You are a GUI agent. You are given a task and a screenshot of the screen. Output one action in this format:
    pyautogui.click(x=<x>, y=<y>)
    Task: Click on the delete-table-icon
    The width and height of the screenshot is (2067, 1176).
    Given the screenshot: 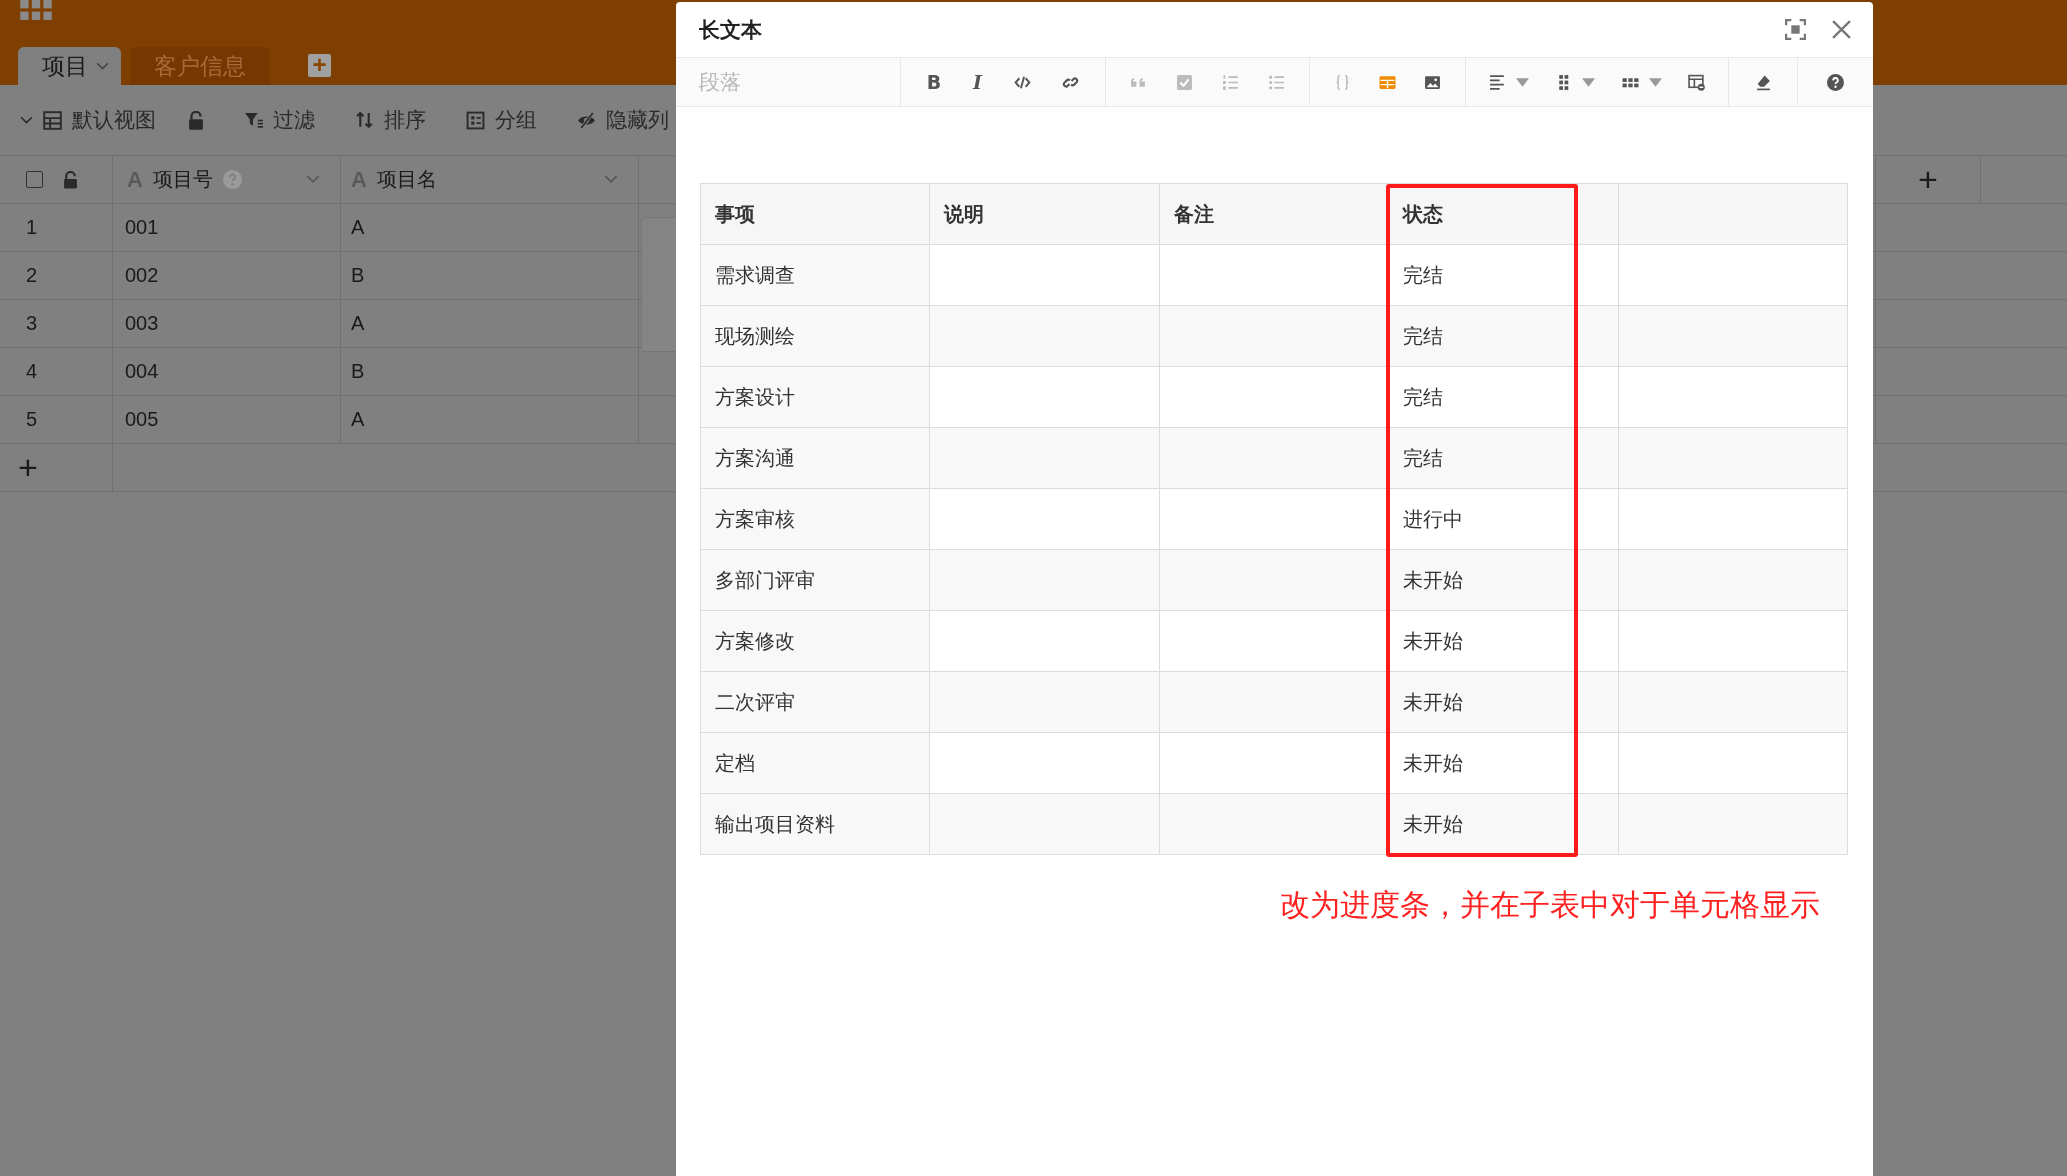 What is the action you would take?
    pyautogui.click(x=1696, y=82)
    